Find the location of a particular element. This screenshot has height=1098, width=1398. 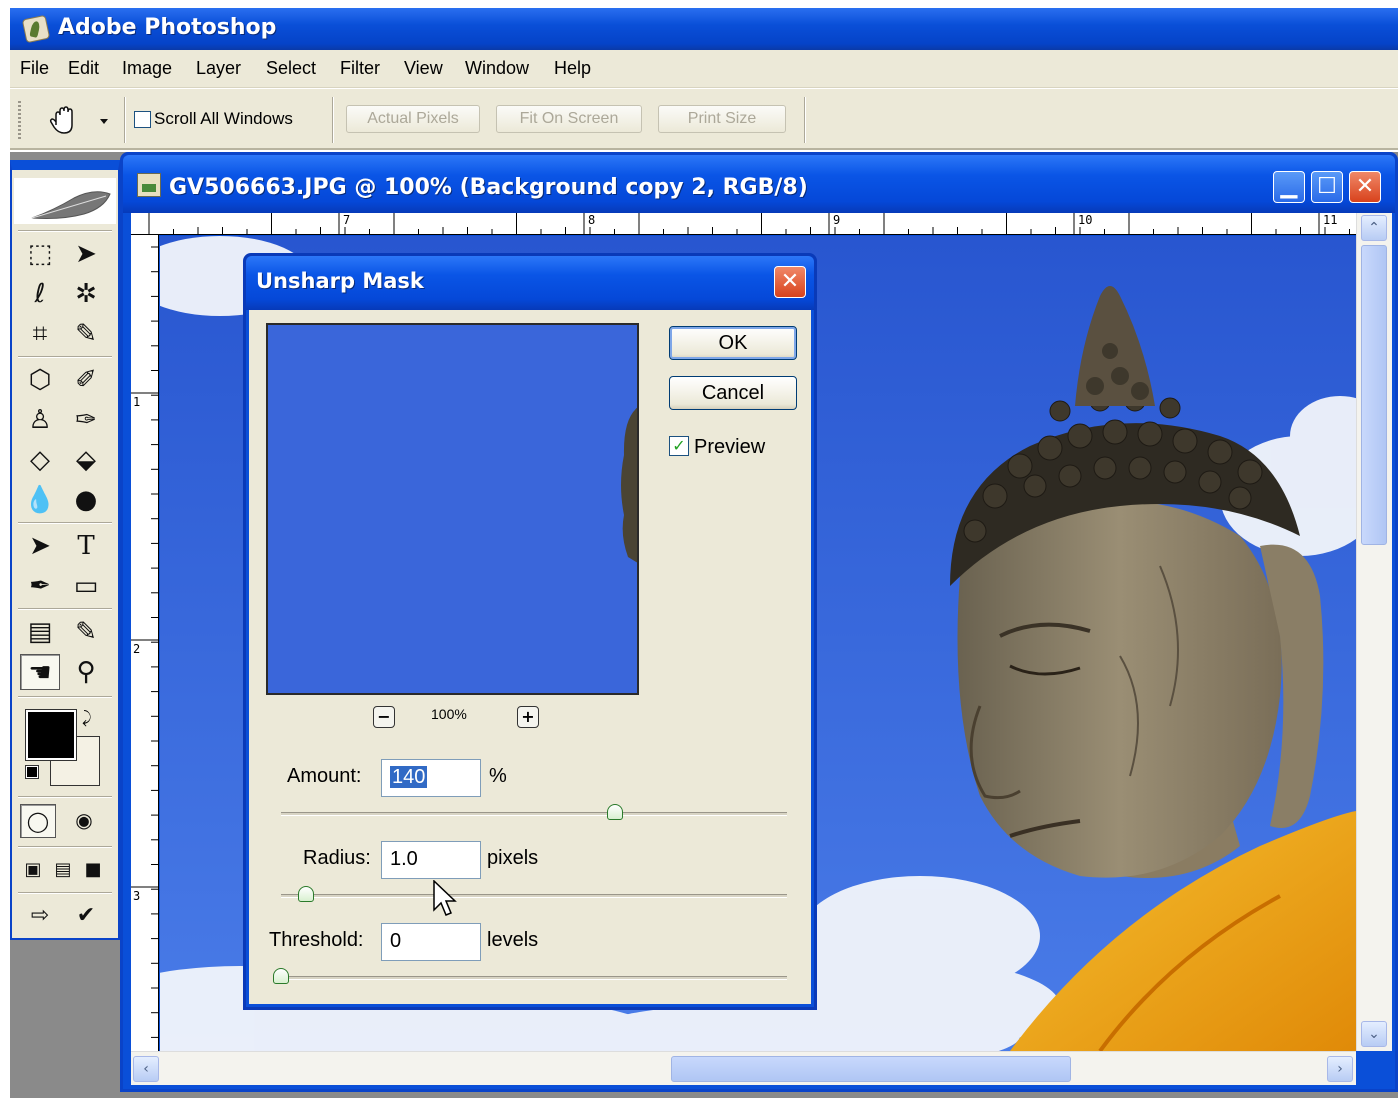

horizontal-ruler: 7 8 9 10 11 is located at coordinates (743, 224).